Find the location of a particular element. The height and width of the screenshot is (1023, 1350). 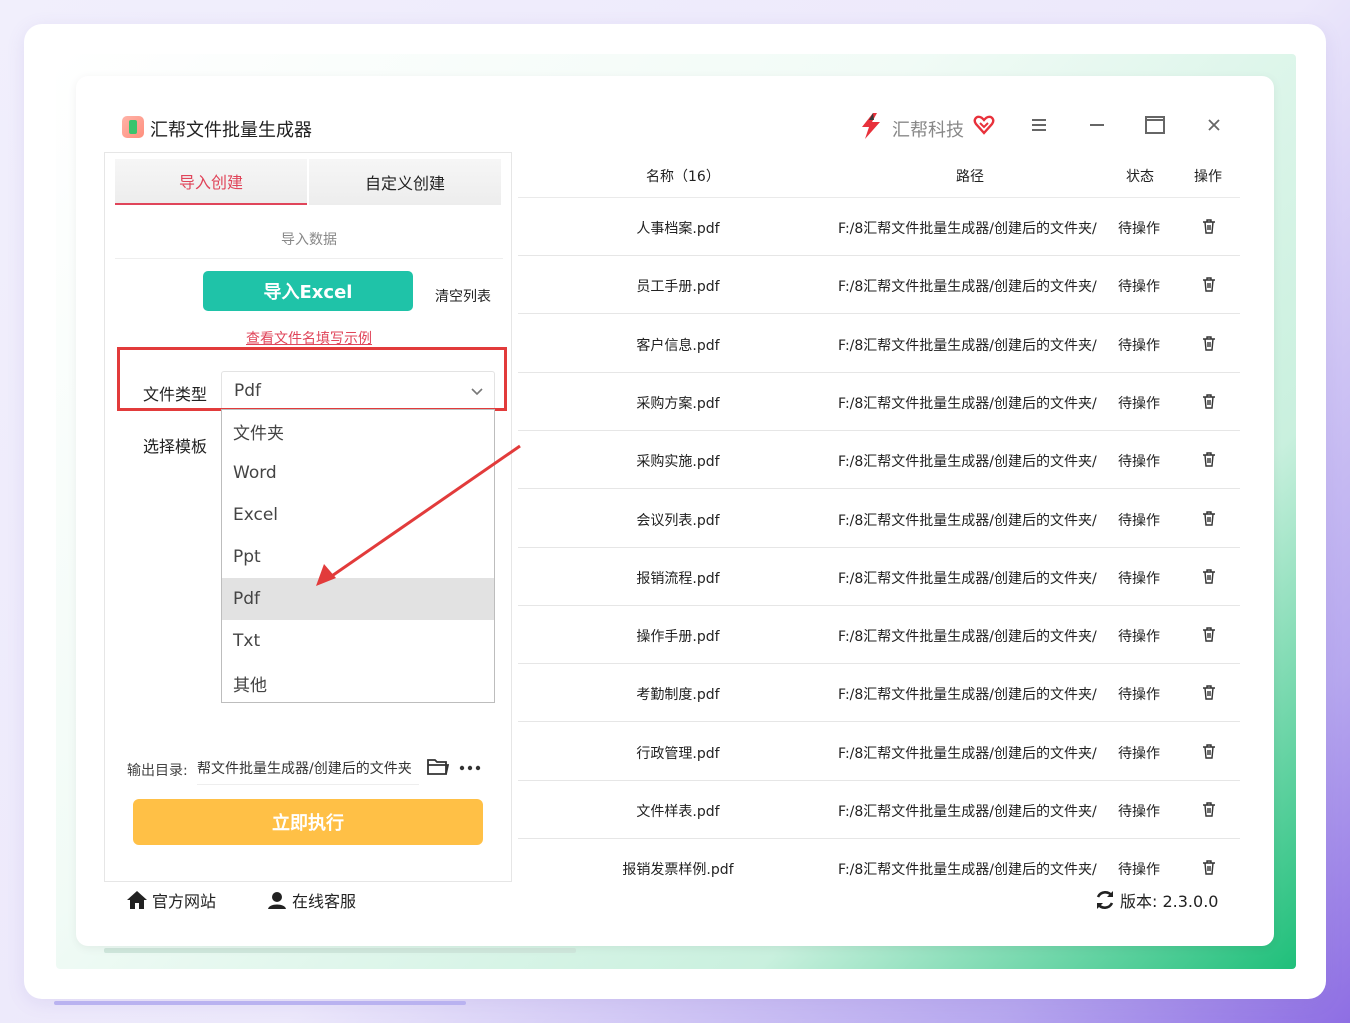

support-icon is located at coordinates (277, 900).